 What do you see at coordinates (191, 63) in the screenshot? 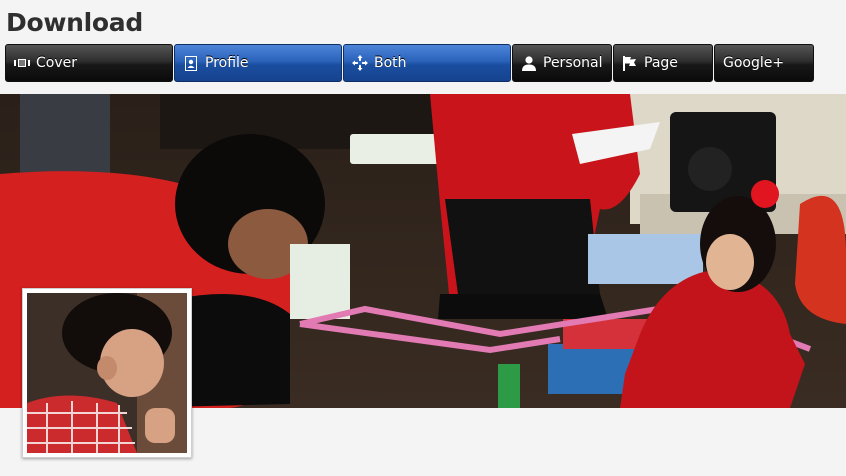
I see `profile-icon` at bounding box center [191, 63].